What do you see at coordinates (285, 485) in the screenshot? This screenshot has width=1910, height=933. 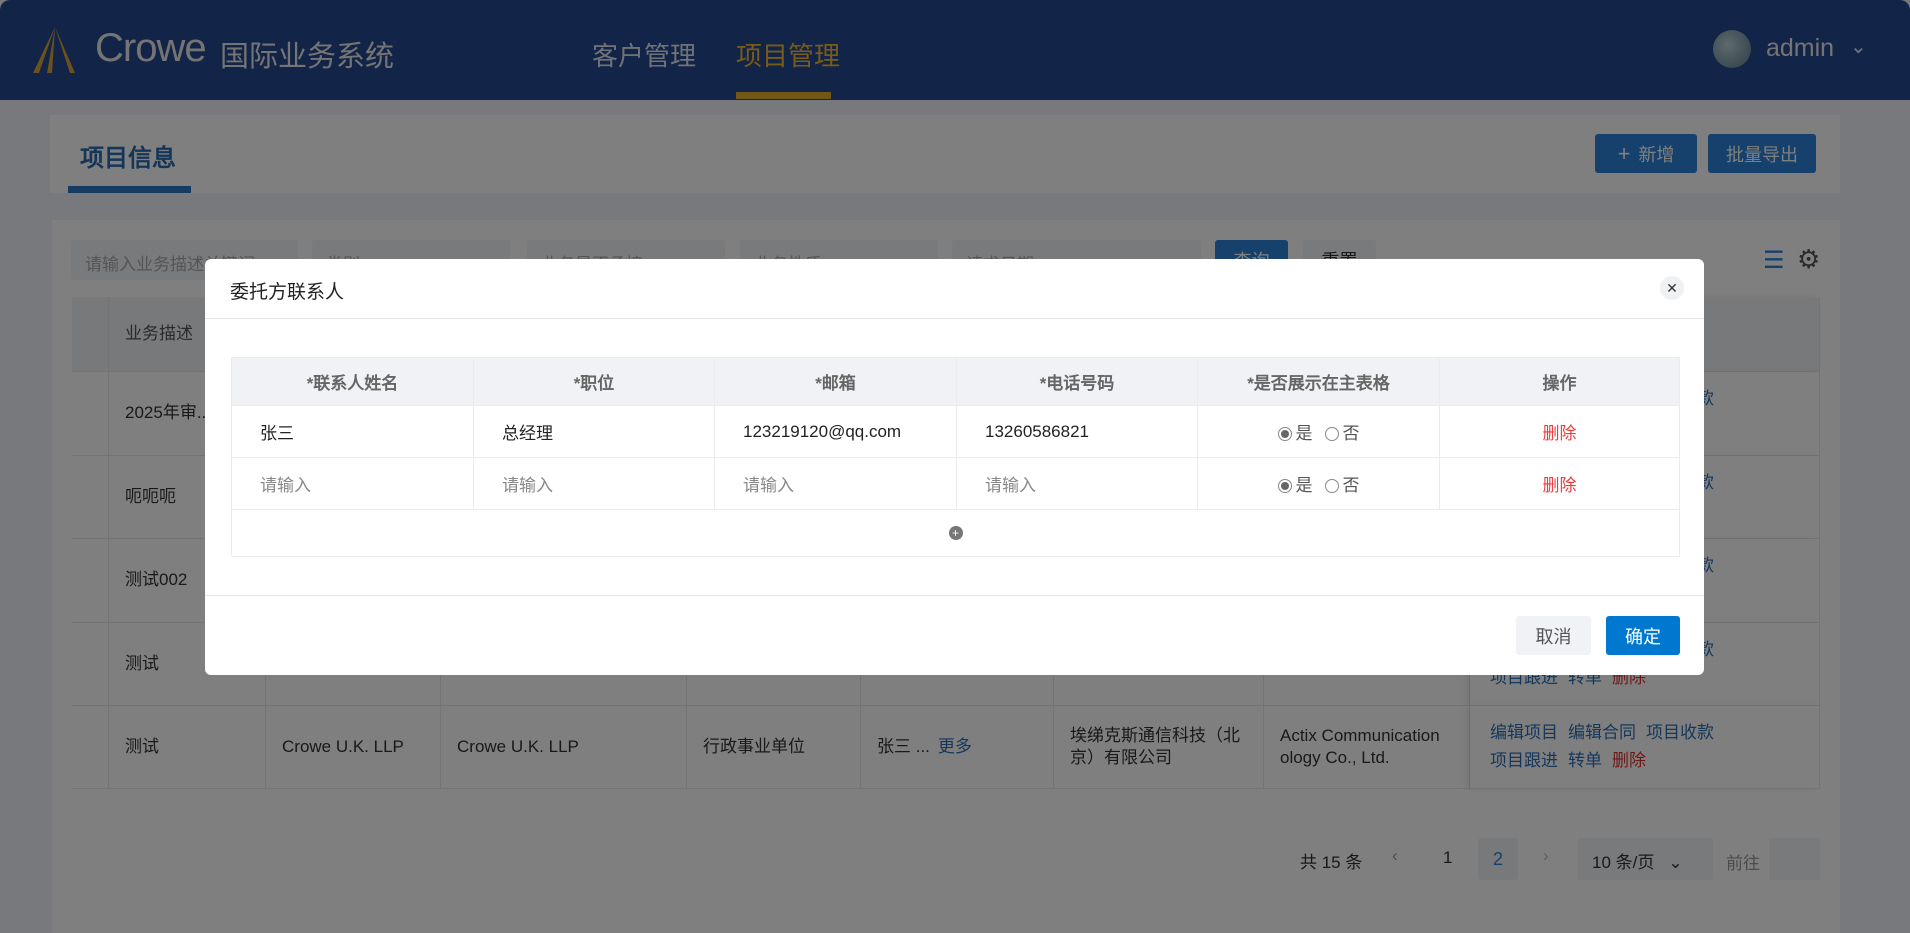 I see `name-placeholder: 请输入` at bounding box center [285, 485].